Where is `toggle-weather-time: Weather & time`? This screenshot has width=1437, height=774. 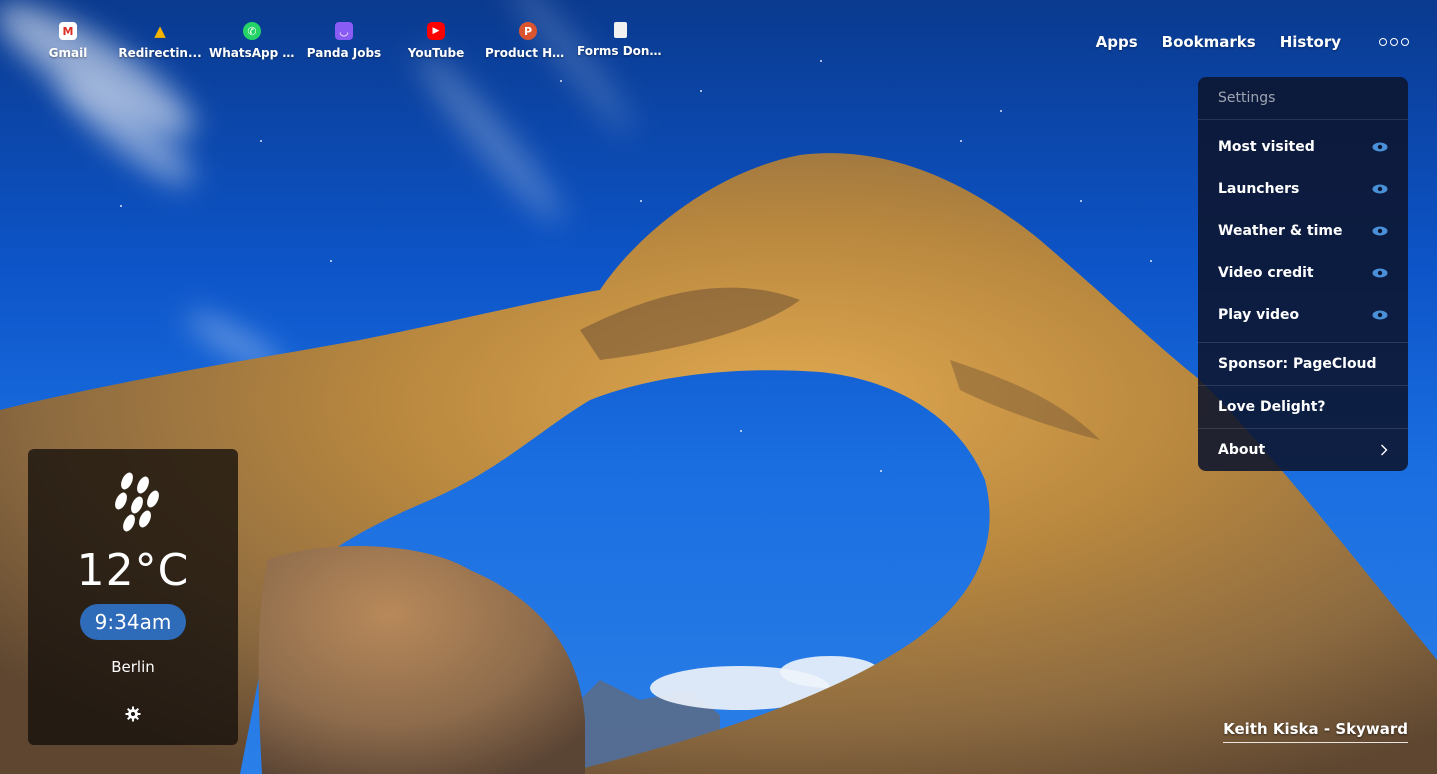
toggle-weather-time: Weather & time is located at coordinates (1303, 231).